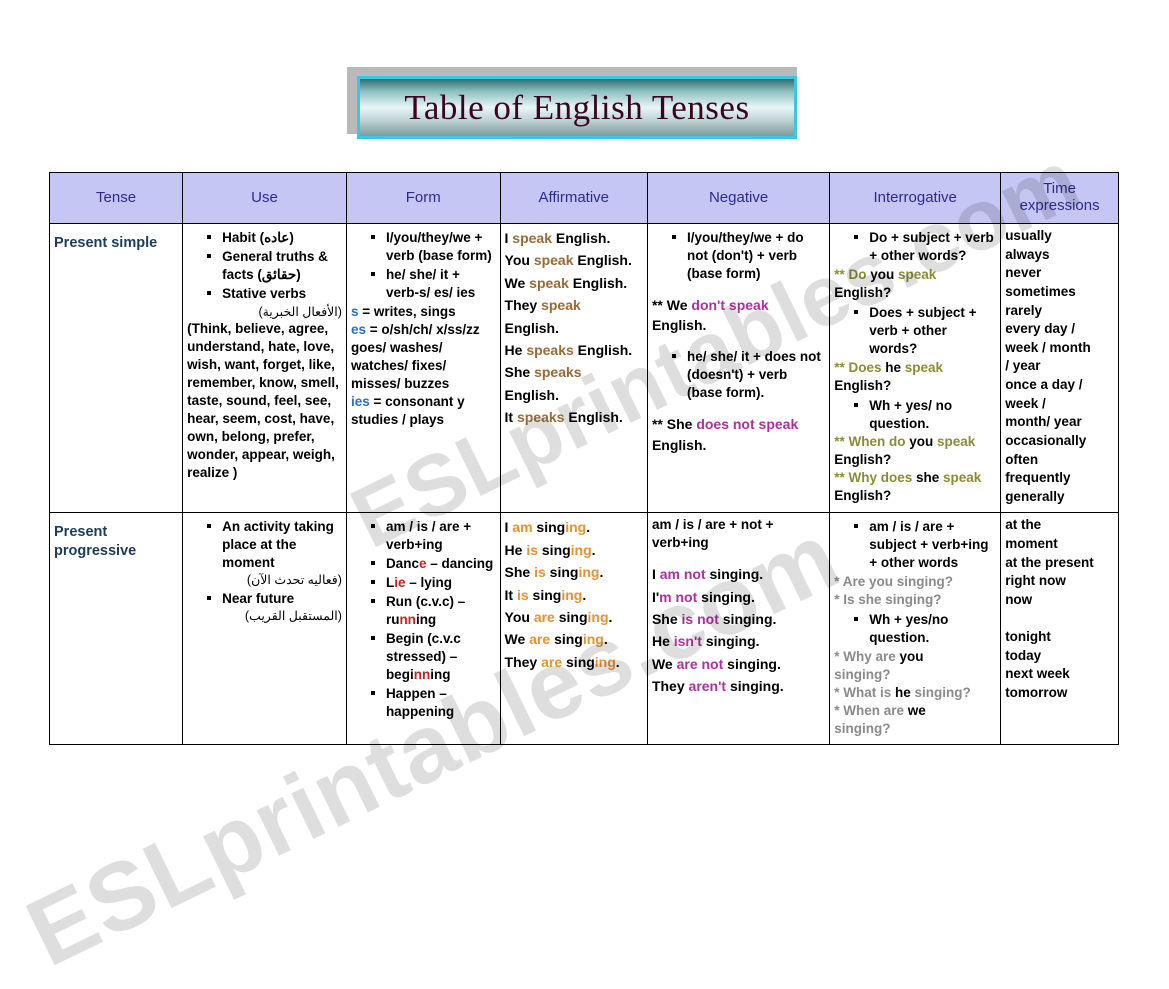  What do you see at coordinates (707, 574) in the screenshot?
I see `example-sentence: I am not singing.` at bounding box center [707, 574].